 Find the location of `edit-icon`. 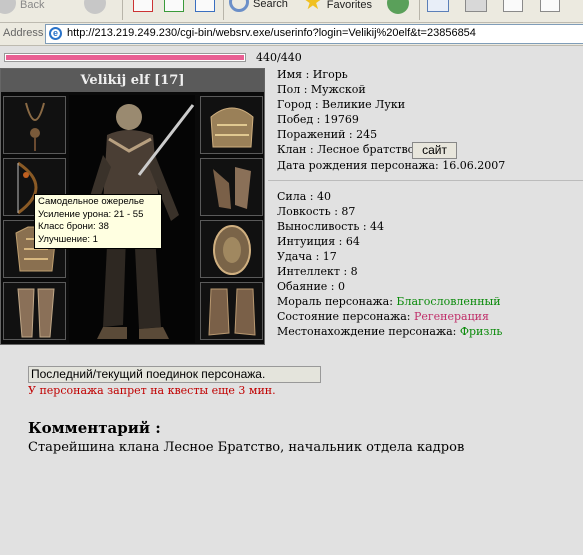

edit-icon is located at coordinates (513, 6).